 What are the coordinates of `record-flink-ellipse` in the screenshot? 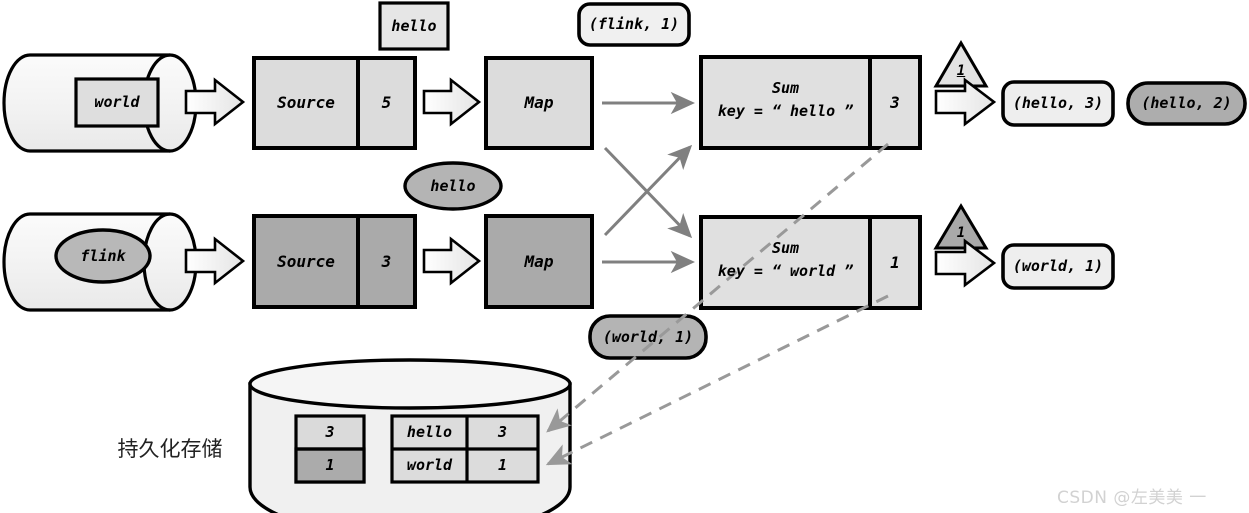 It's located at (103, 256).